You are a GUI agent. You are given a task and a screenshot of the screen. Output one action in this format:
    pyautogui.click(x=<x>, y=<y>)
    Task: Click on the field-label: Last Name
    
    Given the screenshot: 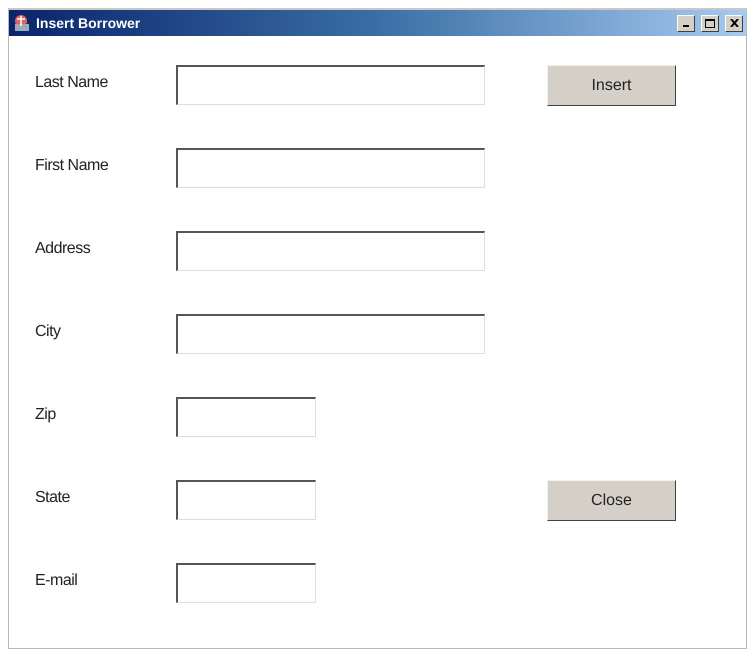 What is the action you would take?
    pyautogui.click(x=72, y=83)
    